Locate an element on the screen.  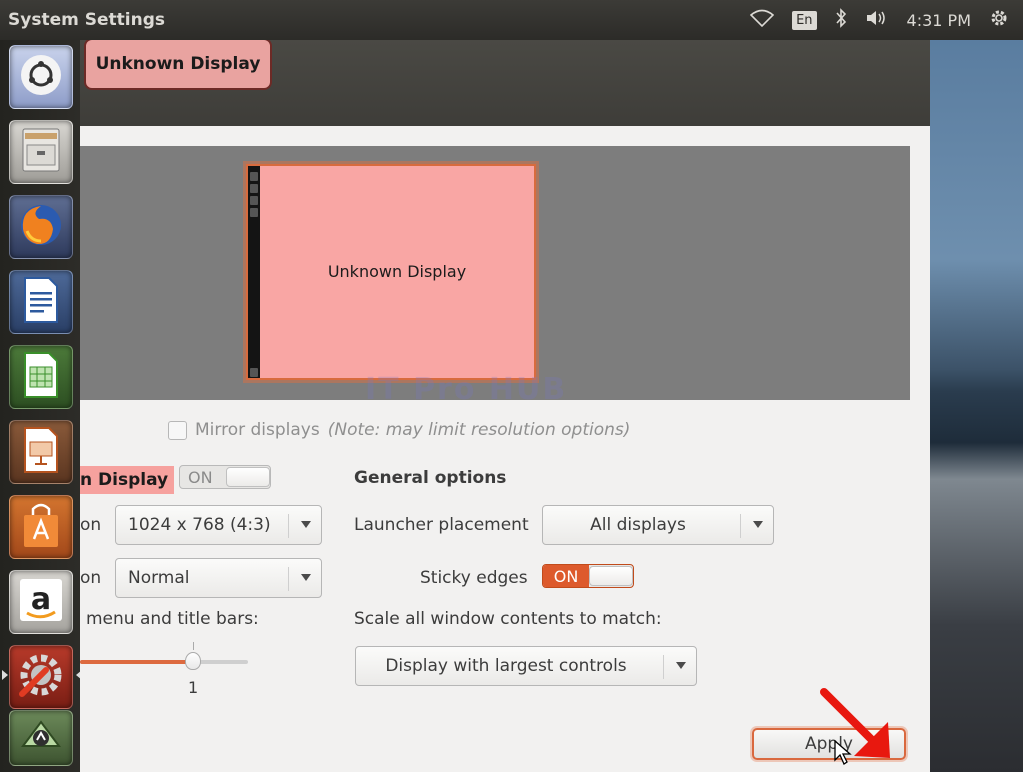
scale-all-value: Display with largest controls is located at coordinates (506, 666).